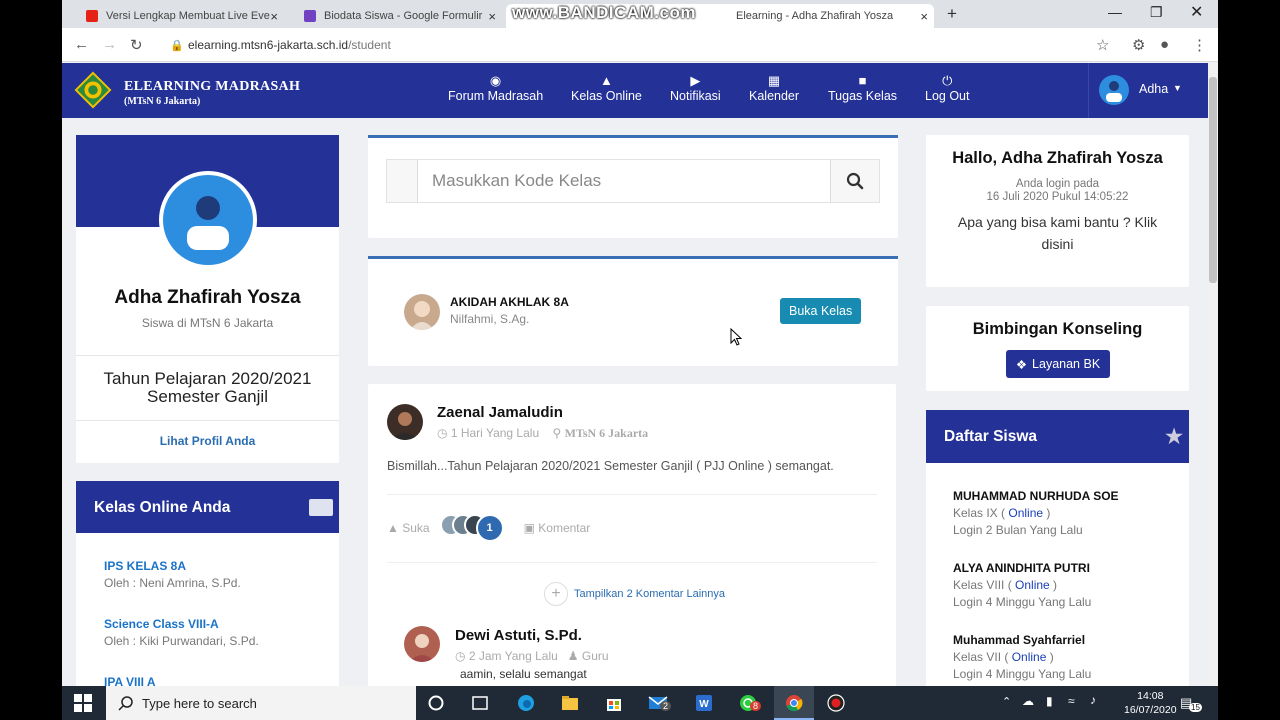 Image resolution: width=1280 pixels, height=720 pixels. What do you see at coordinates (1199, 45) in the screenshot?
I see `menu-kebab-icon: ⋮` at bounding box center [1199, 45].